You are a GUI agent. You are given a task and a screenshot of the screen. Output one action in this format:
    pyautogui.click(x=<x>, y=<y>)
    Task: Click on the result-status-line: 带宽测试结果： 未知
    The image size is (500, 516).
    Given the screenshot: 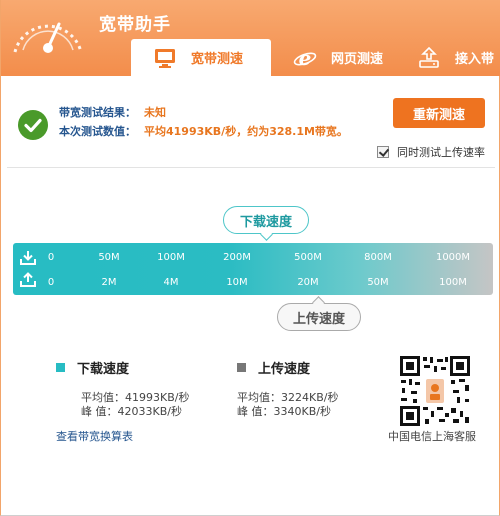 What is the action you would take?
    pyautogui.click(x=112, y=112)
    